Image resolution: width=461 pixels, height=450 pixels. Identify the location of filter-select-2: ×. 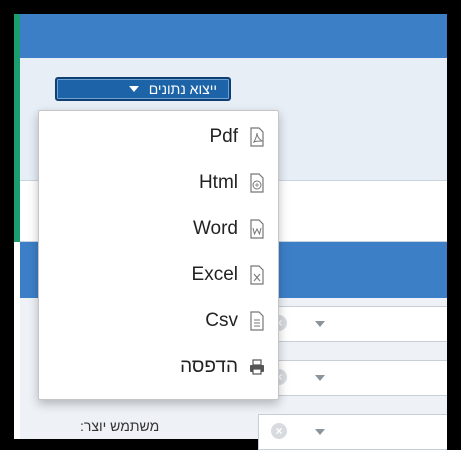
(352, 378).